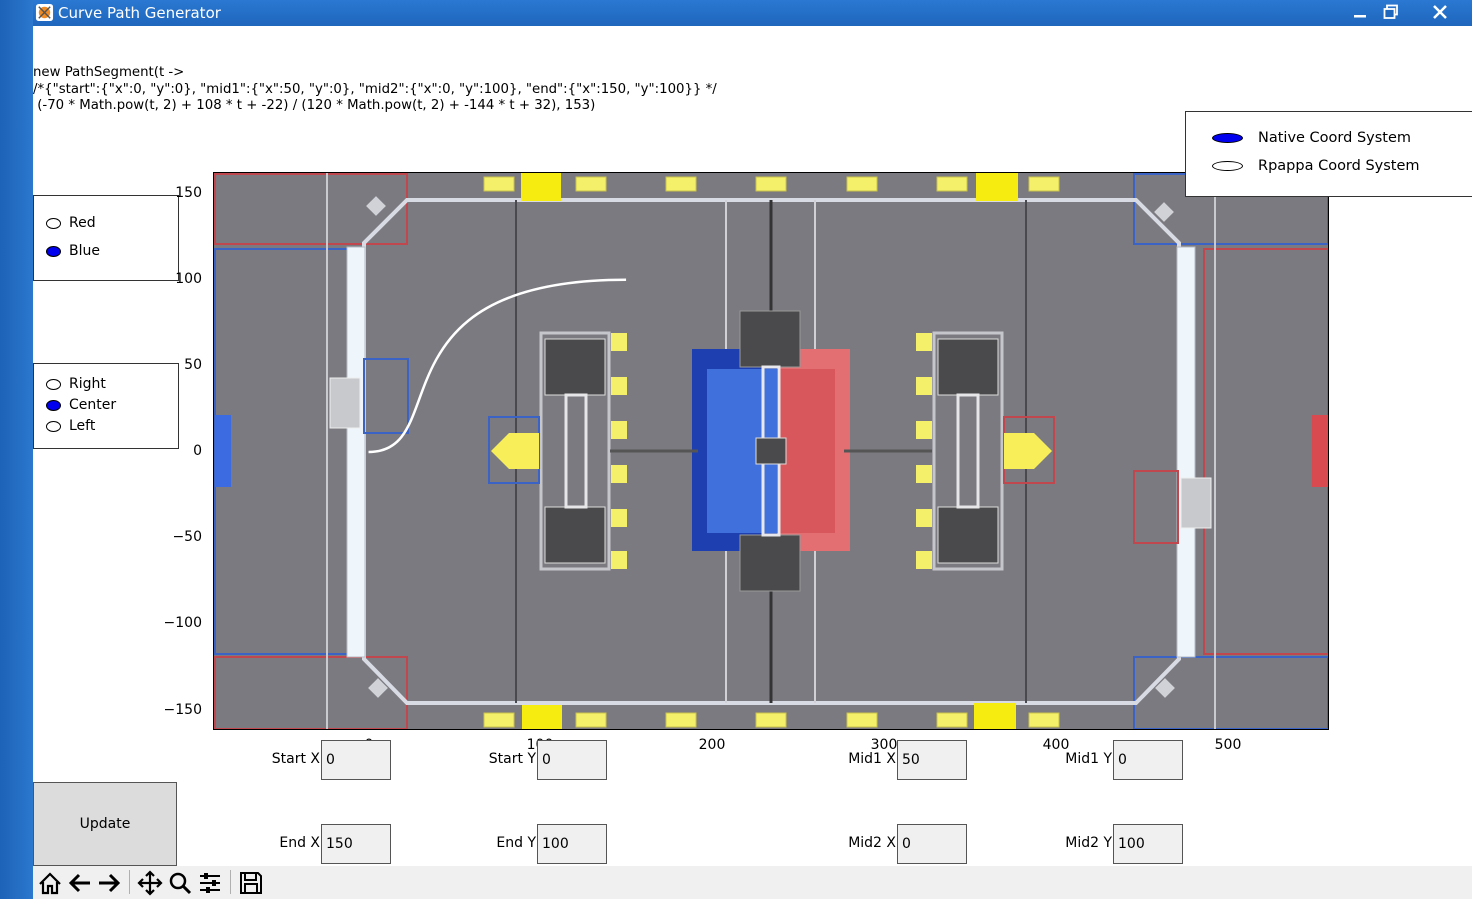  Describe the element at coordinates (106, 238) in the screenshot. I see `alliance-radio-group: Red Blue` at that location.